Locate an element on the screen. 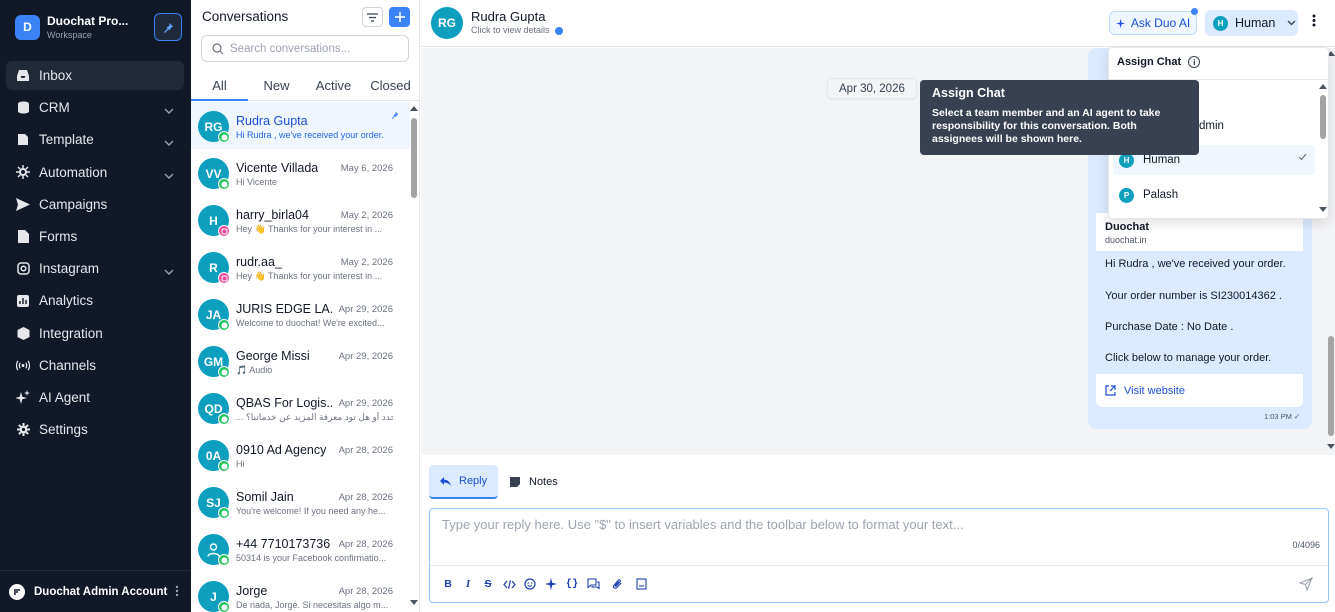 This screenshot has height=612, width=1335. info-icon: i is located at coordinates (1194, 62).